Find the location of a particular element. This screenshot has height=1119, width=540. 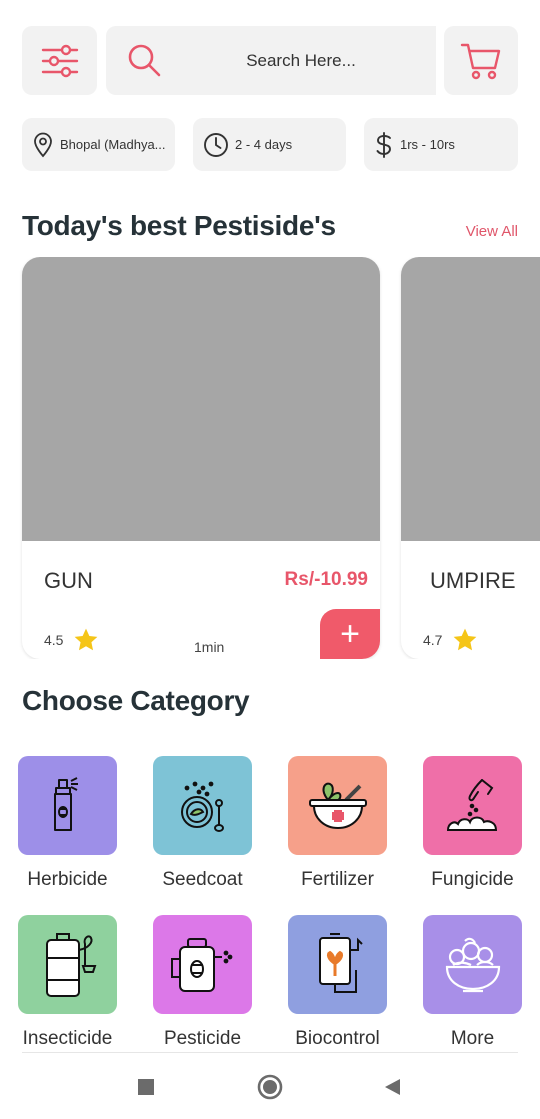

product-name: UMPIRE is located at coordinates (473, 580).